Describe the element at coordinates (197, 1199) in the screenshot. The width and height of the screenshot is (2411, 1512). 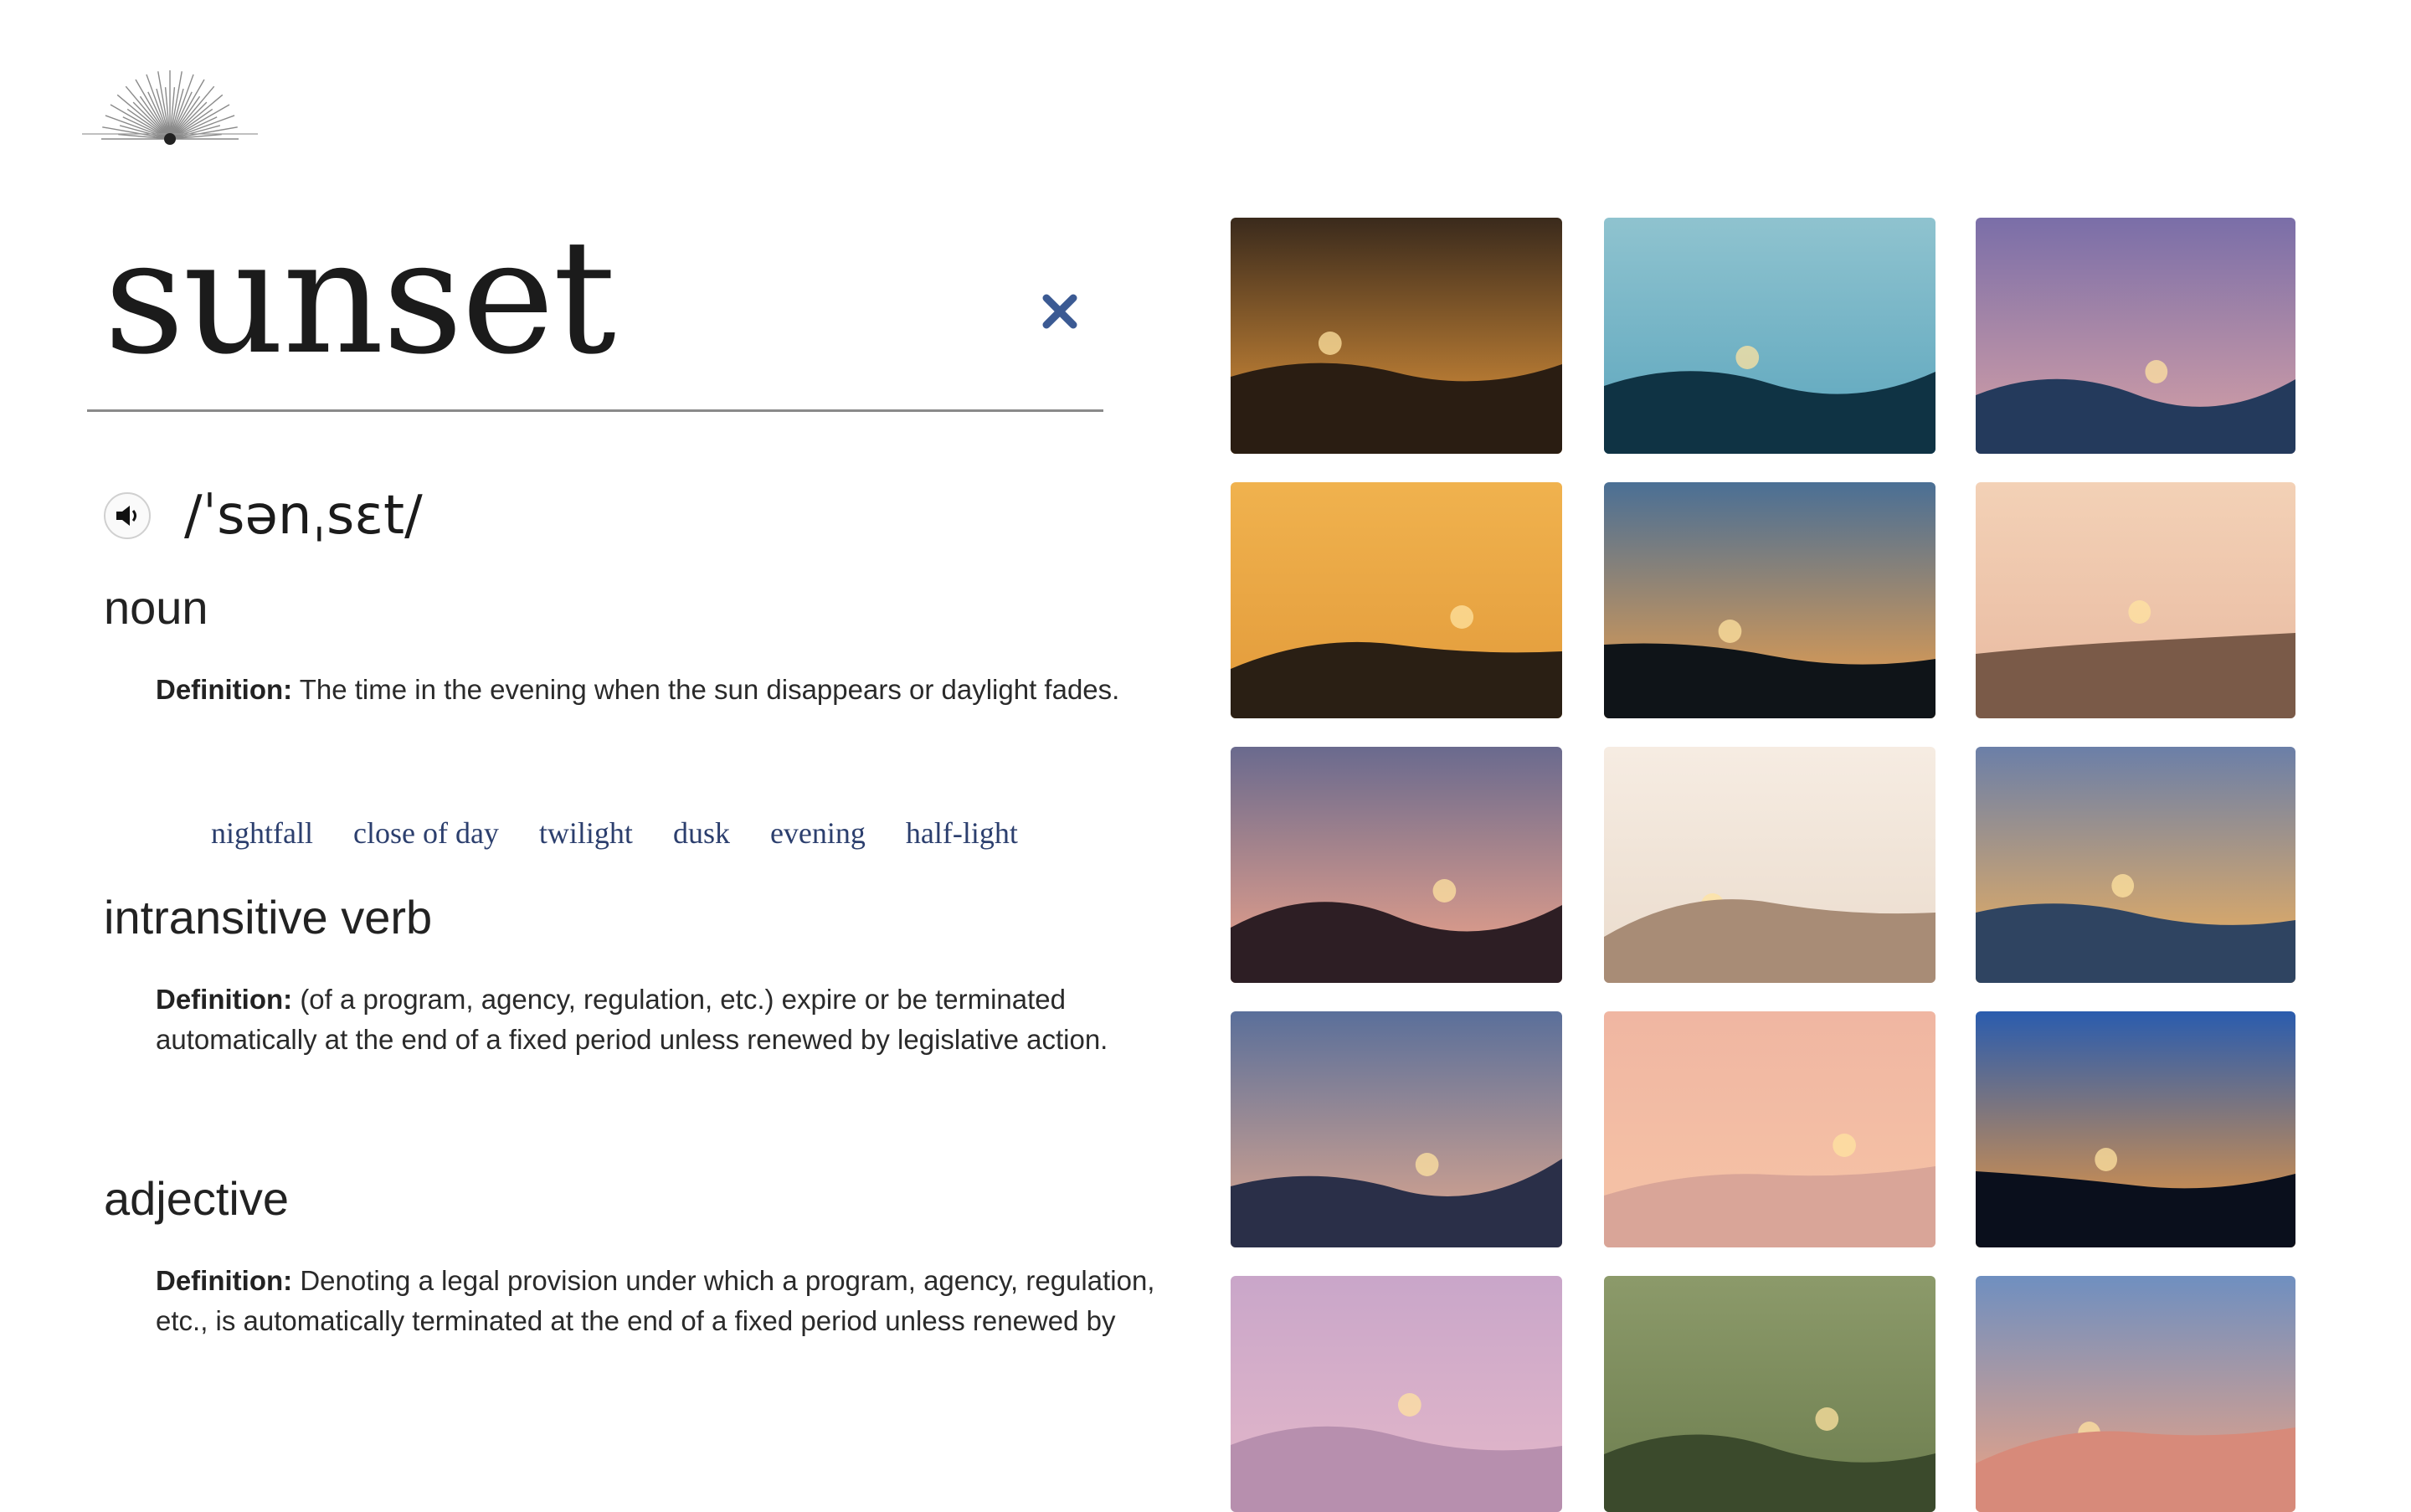
I see `part-of-speech-adjective: adjective` at that location.